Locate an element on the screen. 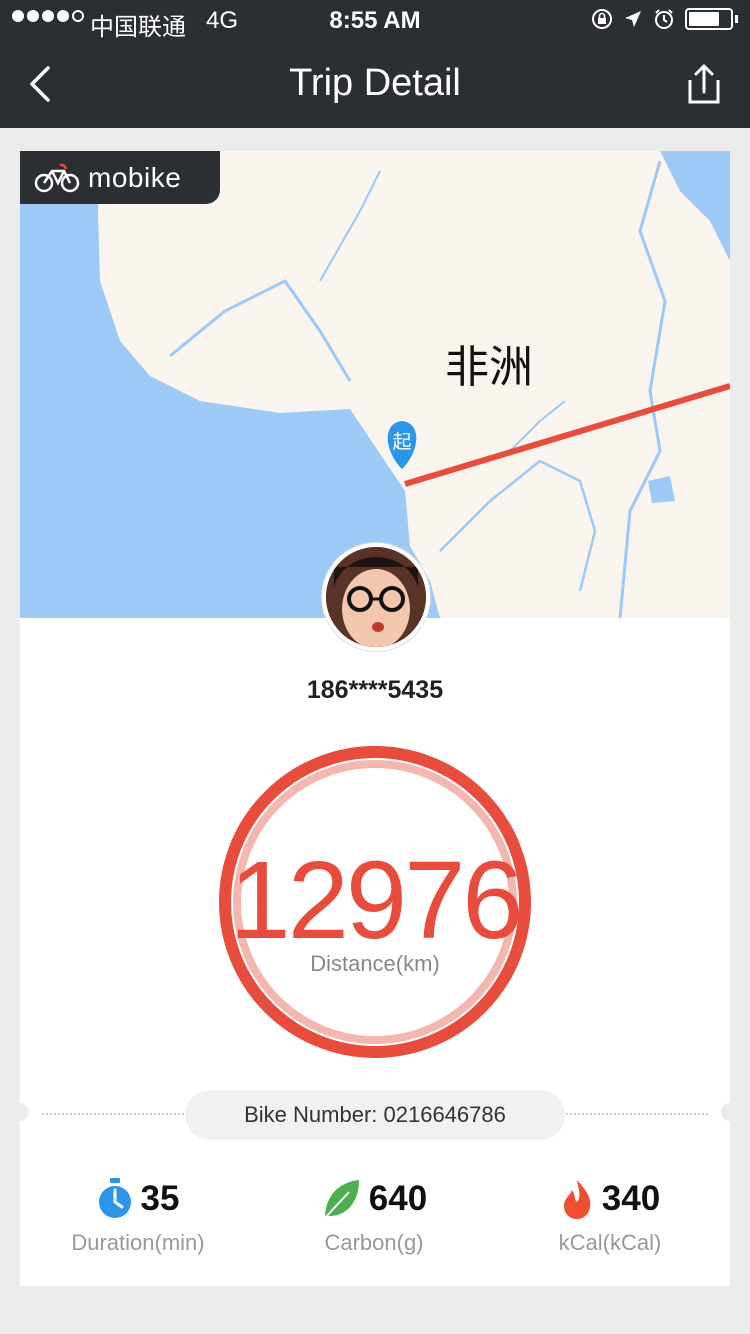 The image size is (750, 1334). flame-icon is located at coordinates (577, 1199).